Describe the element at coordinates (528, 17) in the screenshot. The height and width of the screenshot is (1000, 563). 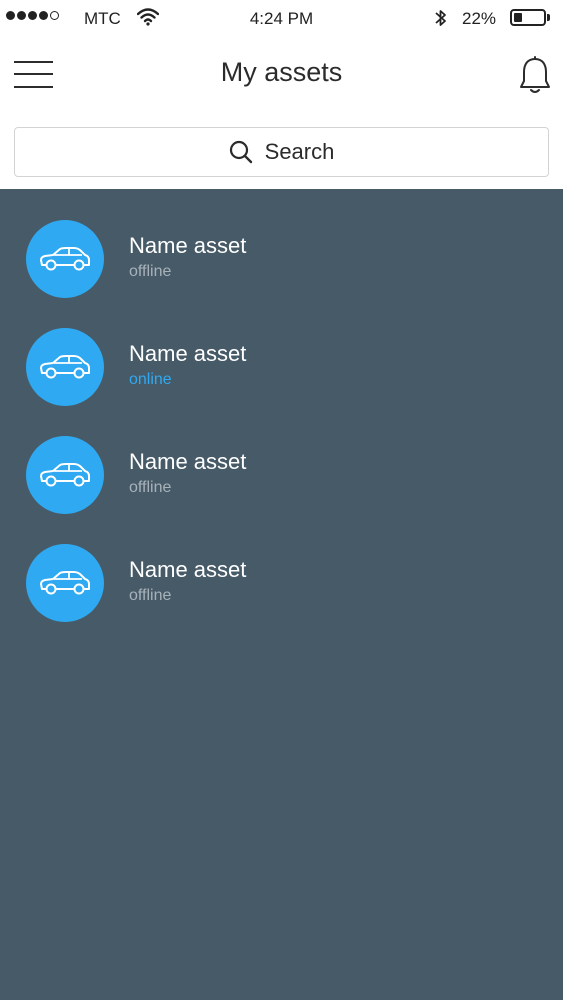
I see `battery-icon` at that location.